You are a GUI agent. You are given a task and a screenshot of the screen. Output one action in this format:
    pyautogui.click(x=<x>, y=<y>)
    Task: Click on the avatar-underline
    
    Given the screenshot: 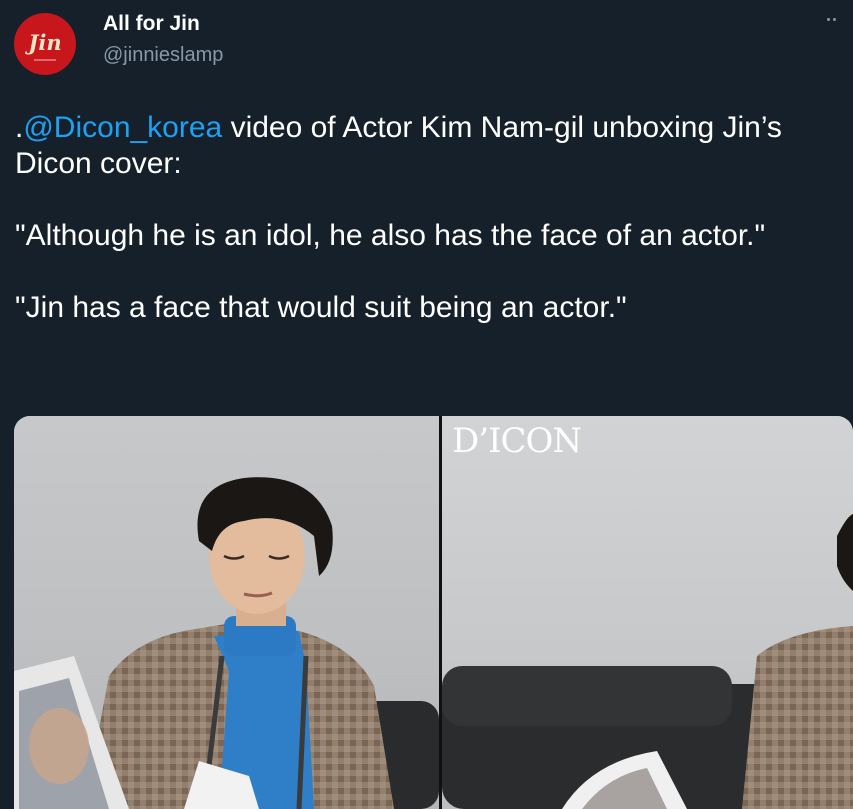 What is the action you would take?
    pyautogui.click(x=45, y=59)
    